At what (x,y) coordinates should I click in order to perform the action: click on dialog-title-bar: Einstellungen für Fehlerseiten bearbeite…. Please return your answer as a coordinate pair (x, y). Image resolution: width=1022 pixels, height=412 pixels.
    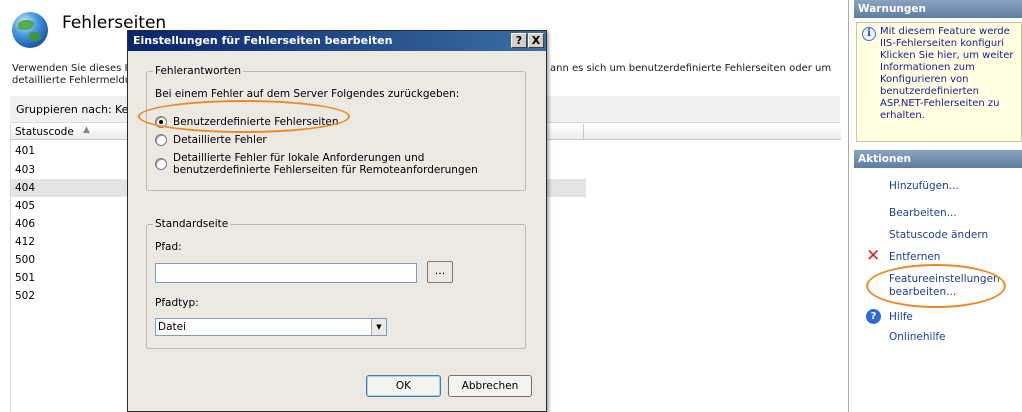
    Looking at the image, I should click on (337, 41).